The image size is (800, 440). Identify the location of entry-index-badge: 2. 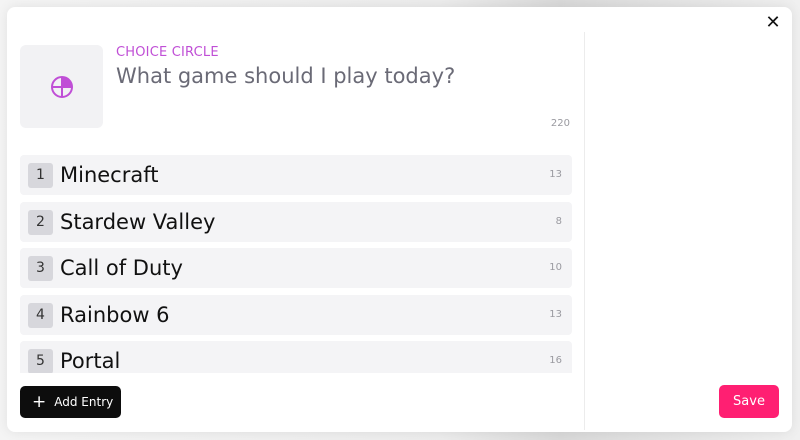
(40, 222).